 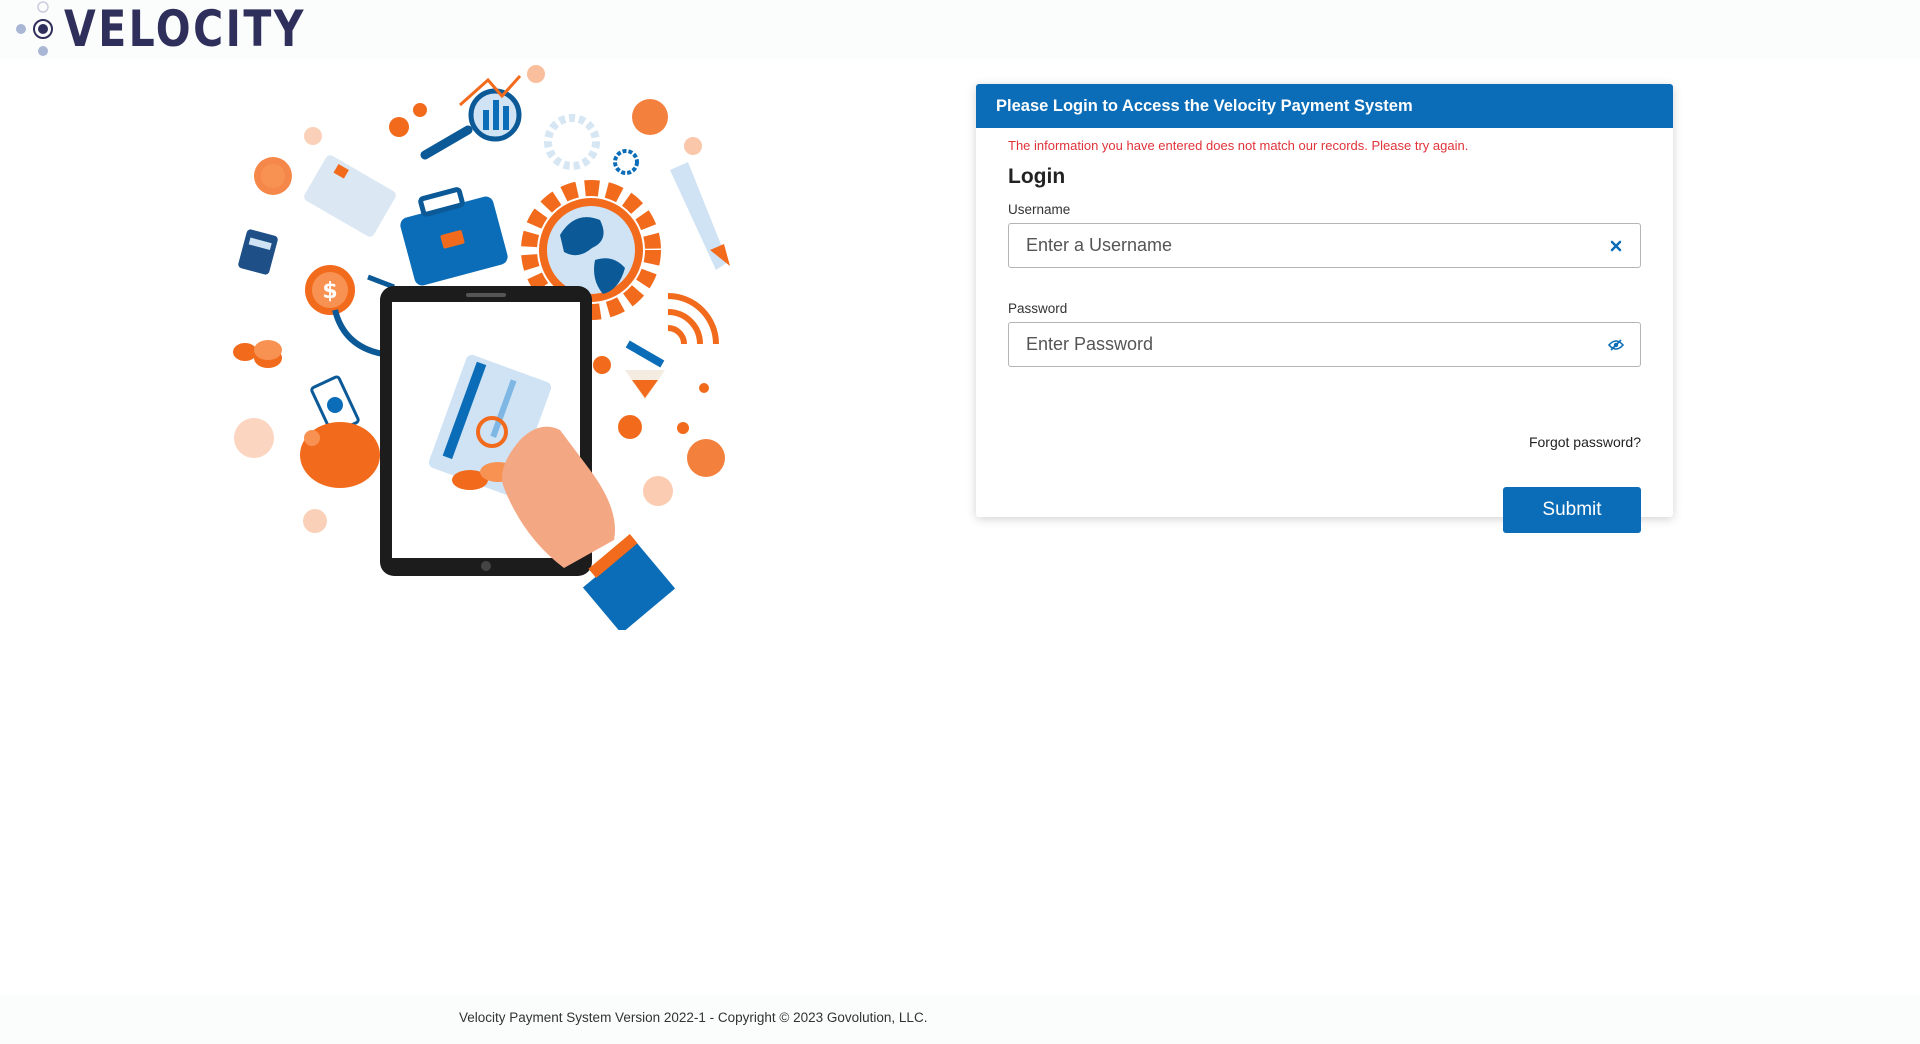 I want to click on username-field, so click(x=1324, y=245).